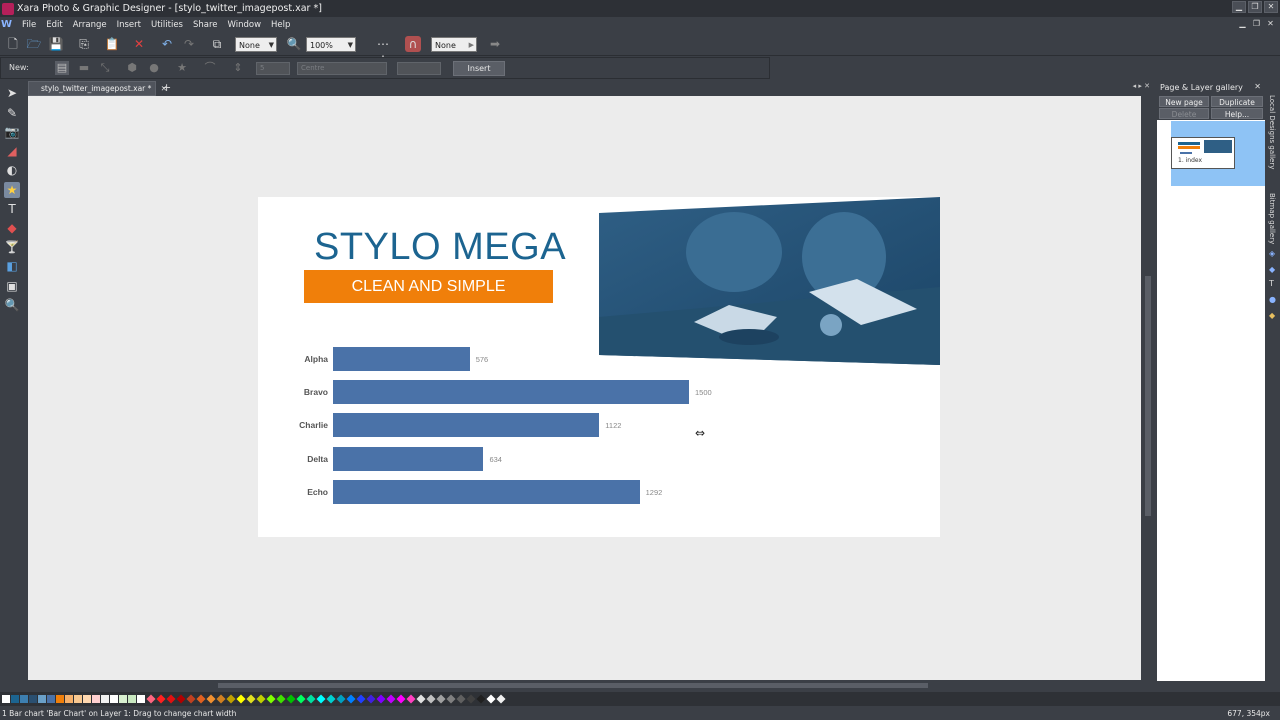 This screenshot has width=1280, height=720. Describe the element at coordinates (238, 68) in the screenshot. I see `stepper-icon: ⇕` at that location.